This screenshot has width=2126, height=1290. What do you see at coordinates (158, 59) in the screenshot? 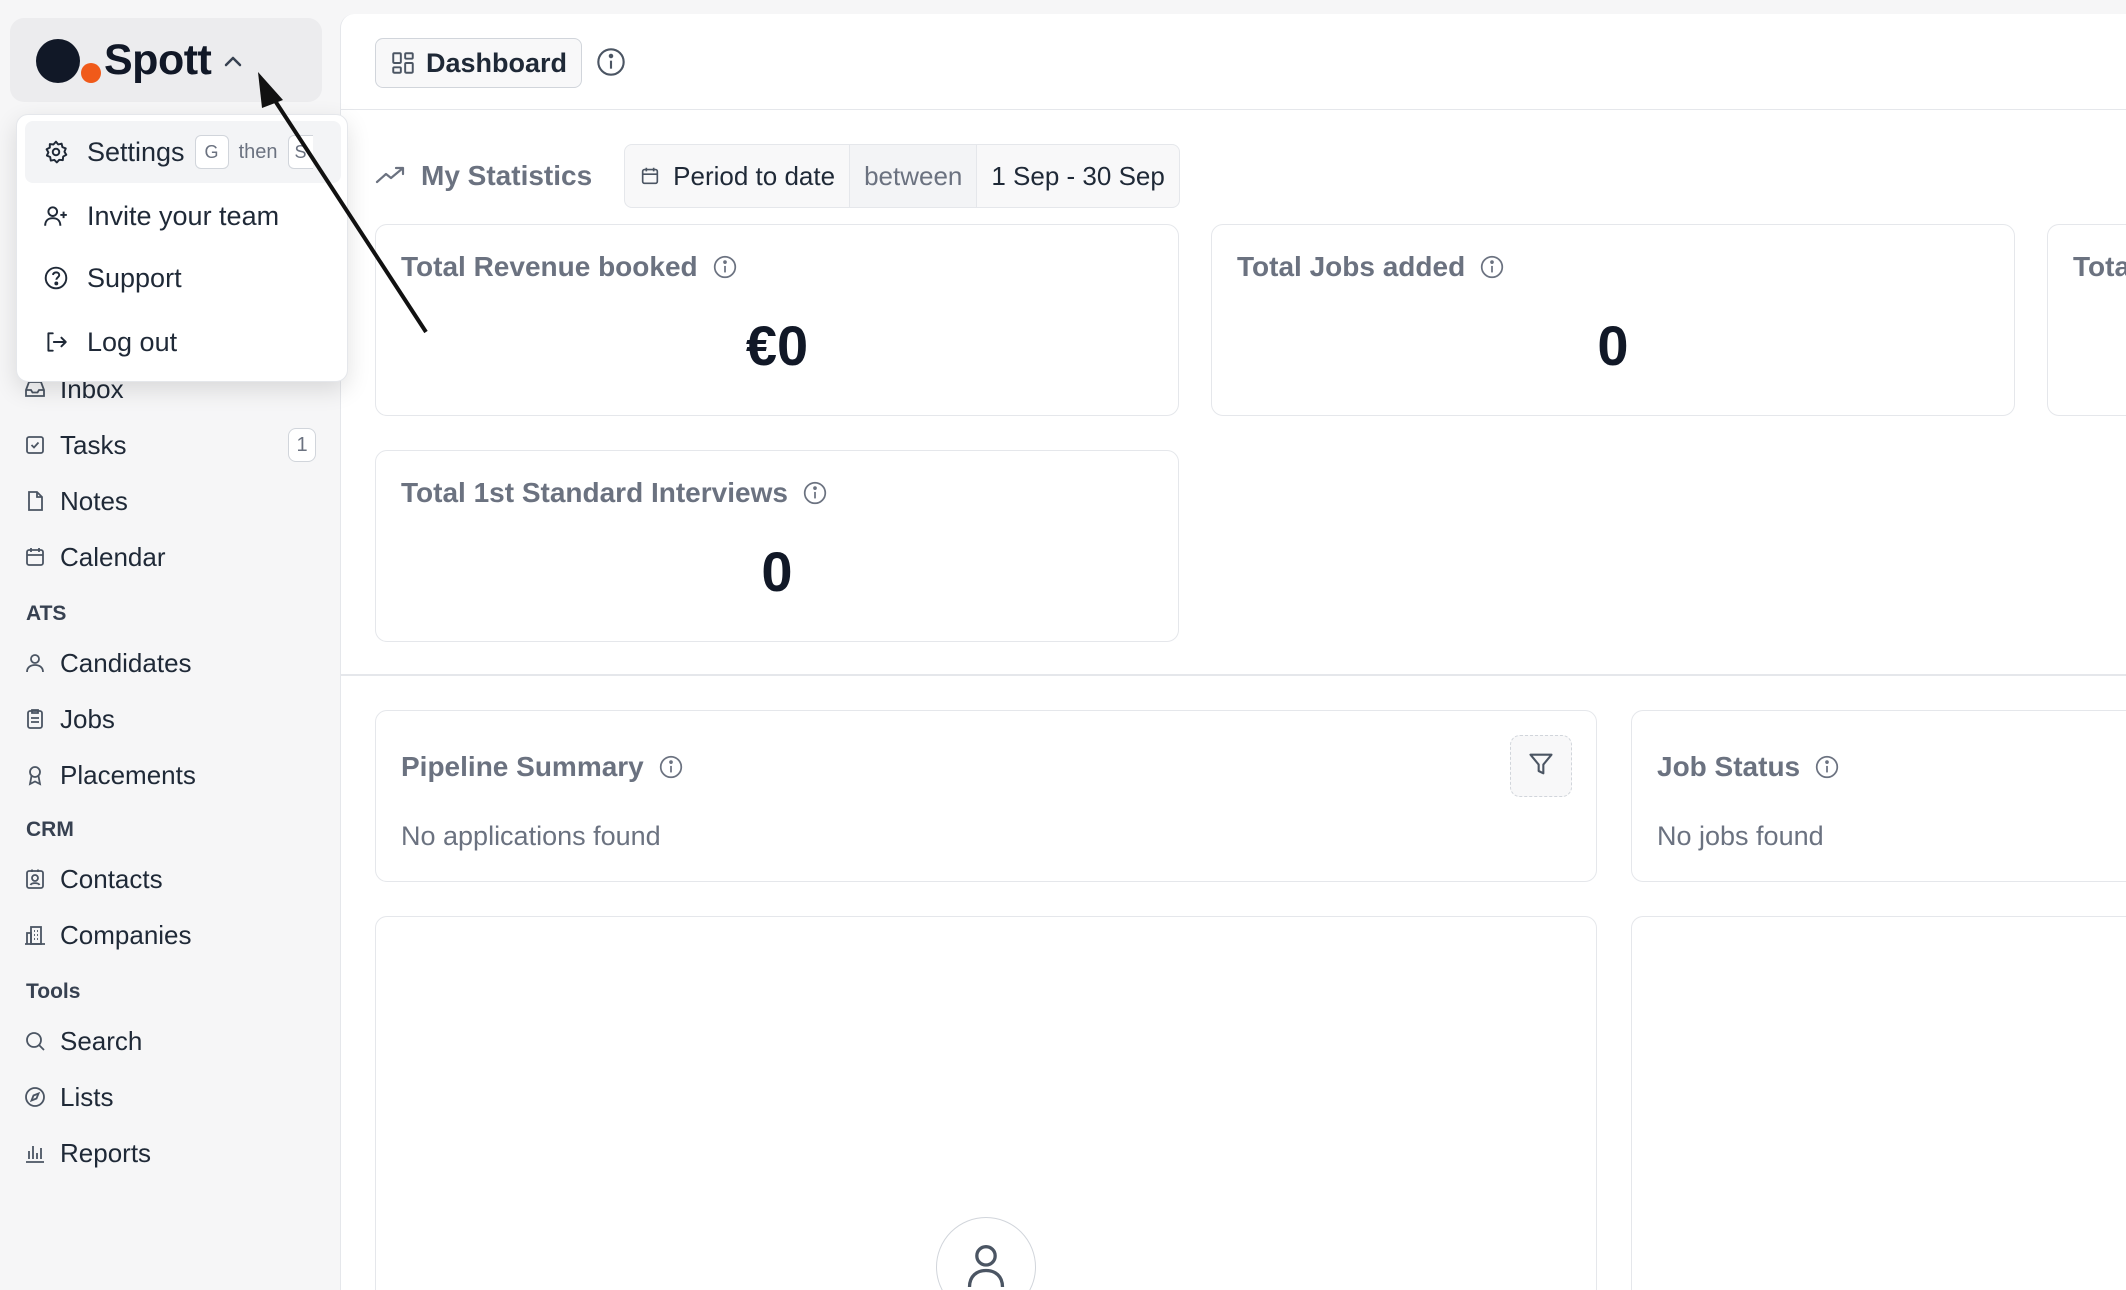
I see `brand-name: Spott` at bounding box center [158, 59].